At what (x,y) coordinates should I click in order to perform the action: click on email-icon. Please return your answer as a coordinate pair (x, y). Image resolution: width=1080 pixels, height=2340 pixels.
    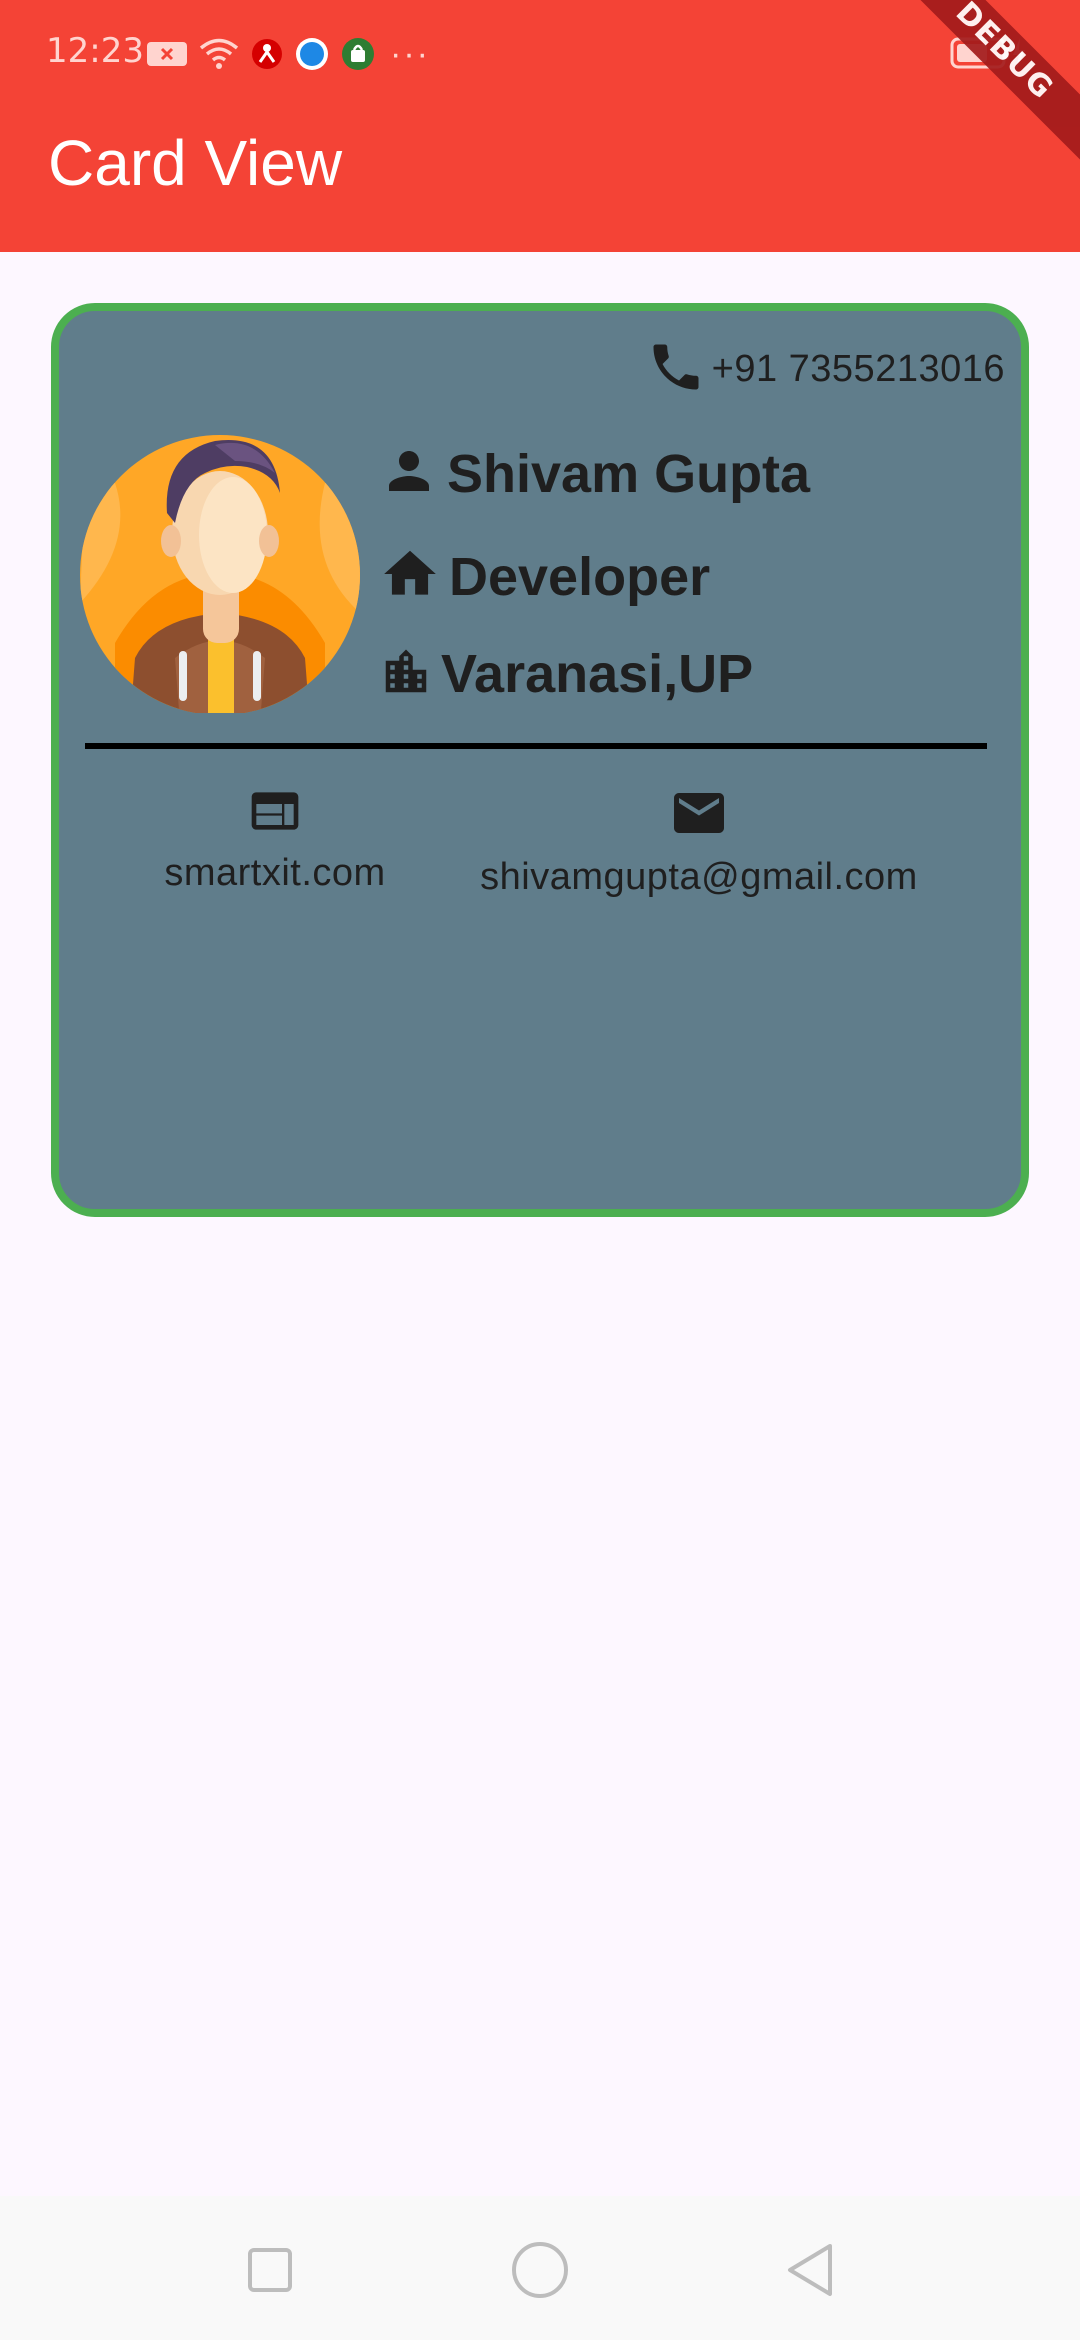
    Looking at the image, I should click on (699, 815).